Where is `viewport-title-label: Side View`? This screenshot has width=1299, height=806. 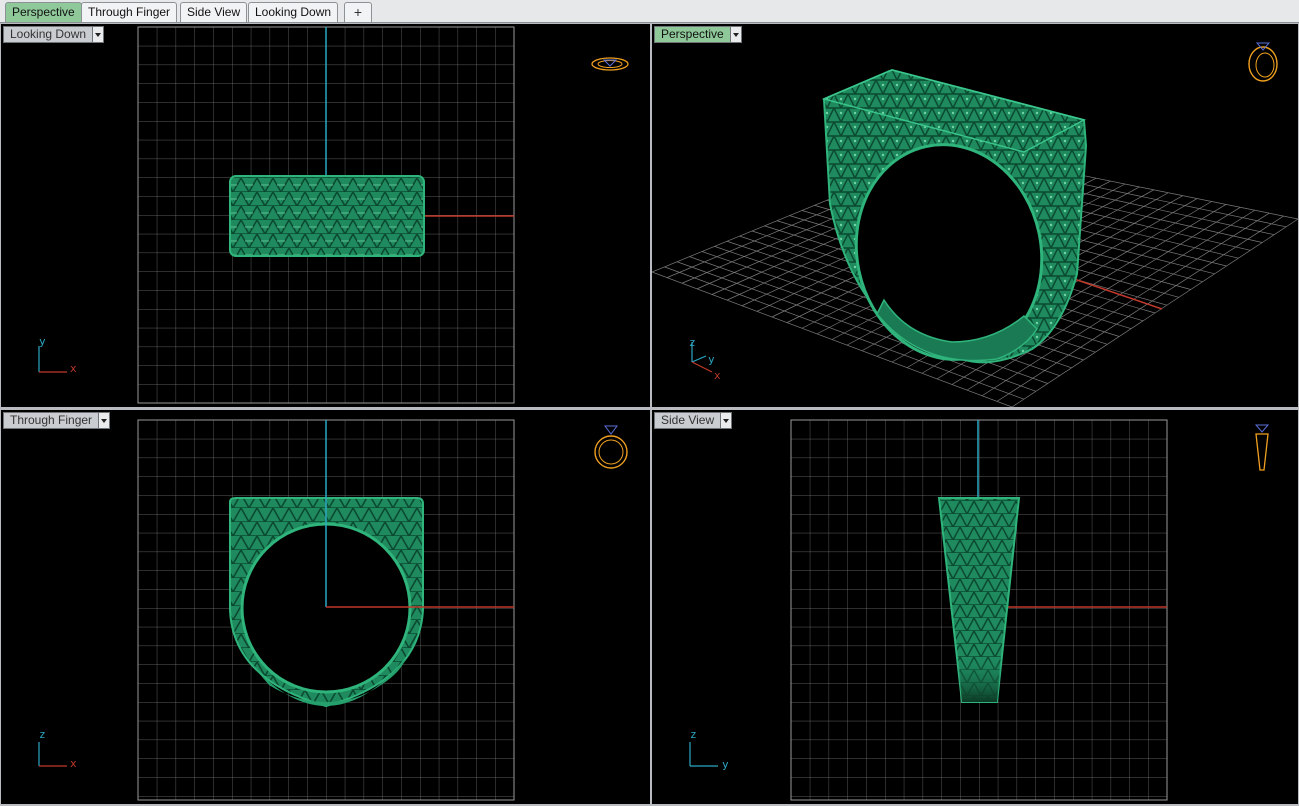
viewport-title-label: Side View is located at coordinates (688, 420).